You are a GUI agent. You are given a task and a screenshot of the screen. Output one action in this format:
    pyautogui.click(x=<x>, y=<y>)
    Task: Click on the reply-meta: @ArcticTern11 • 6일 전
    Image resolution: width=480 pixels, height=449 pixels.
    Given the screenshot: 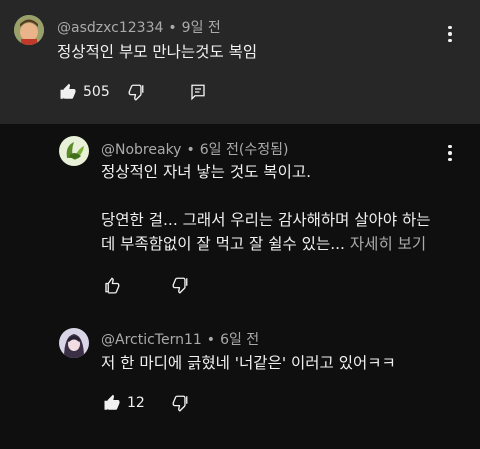 What is the action you would take?
    pyautogui.click(x=180, y=339)
    